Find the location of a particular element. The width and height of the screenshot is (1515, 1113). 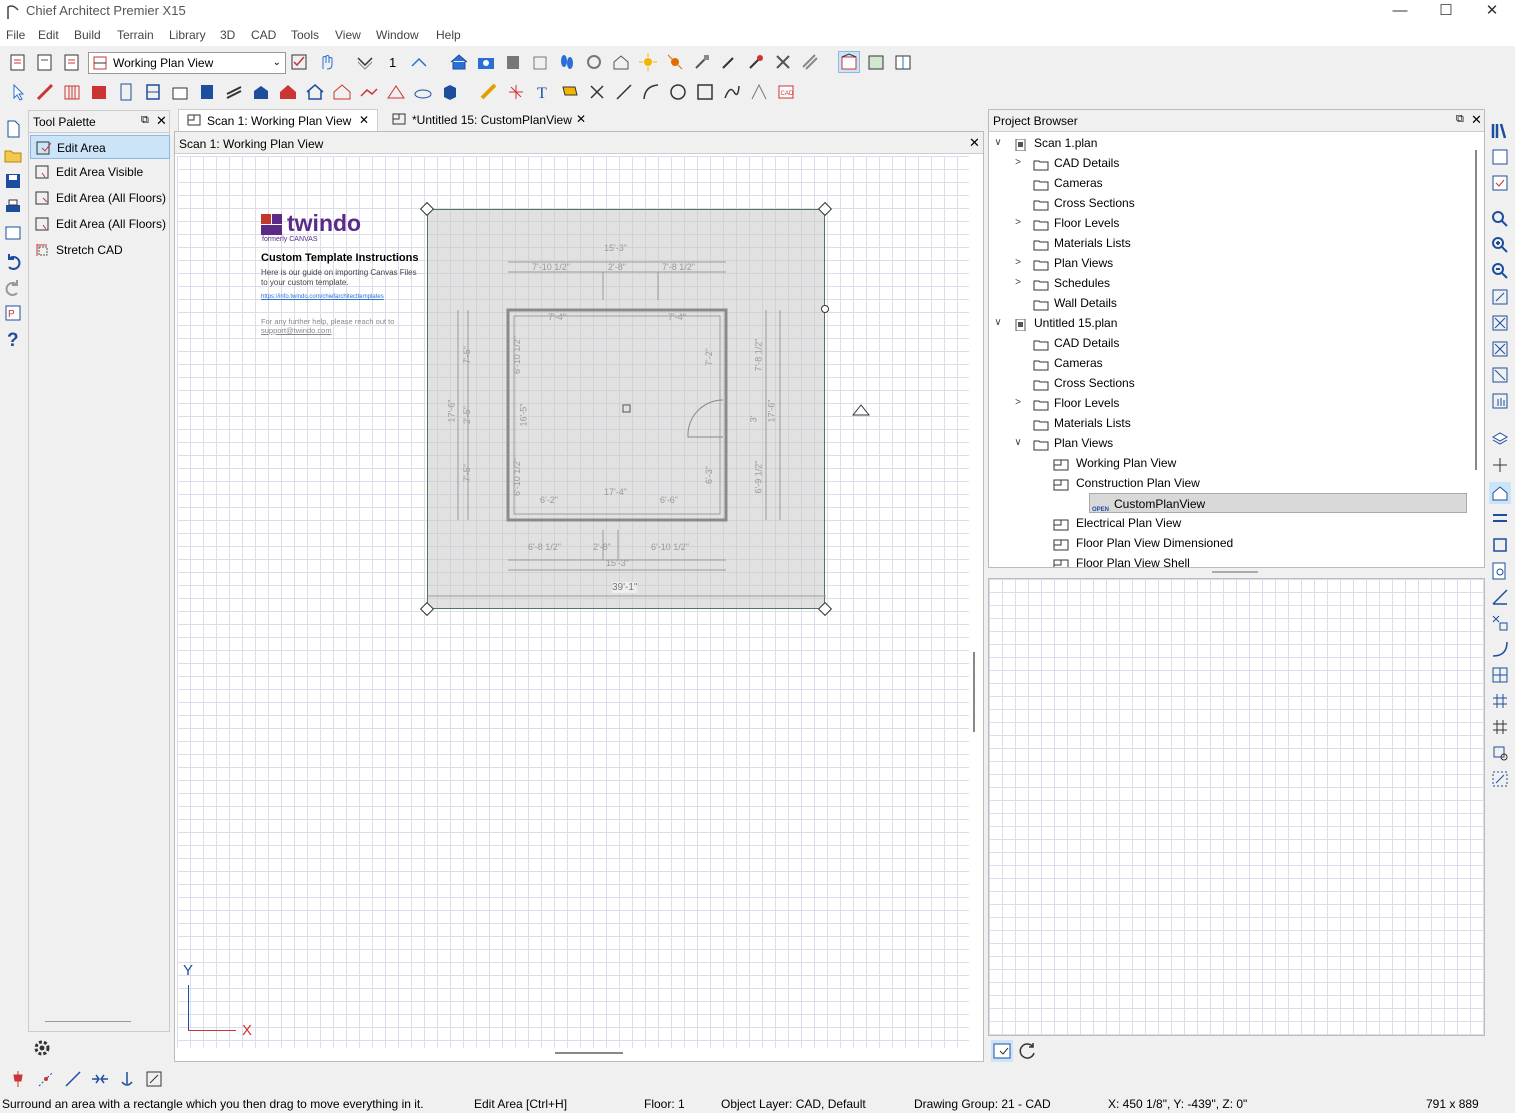

tree-item: CAD Details is located at coordinates (1231, 343).